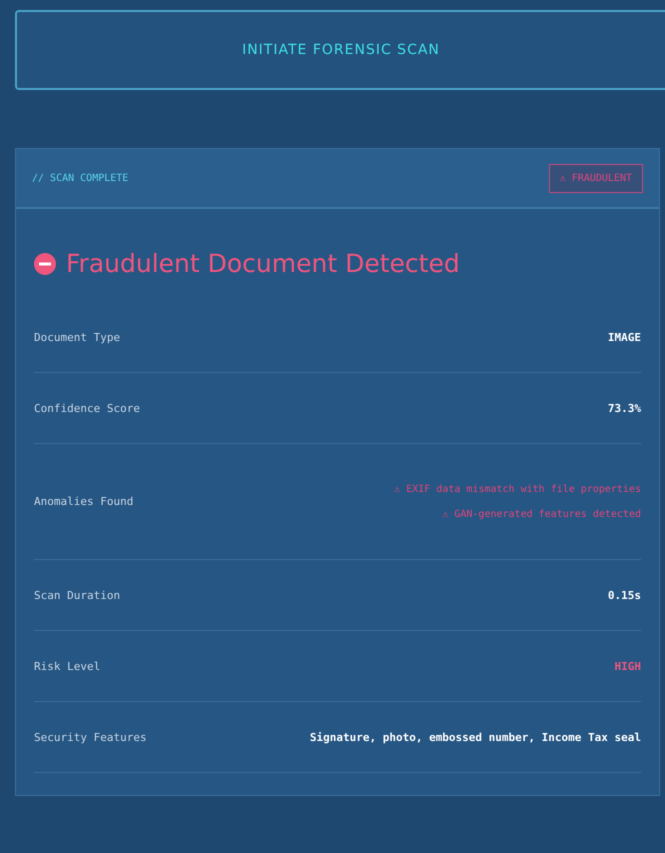  I want to click on field-value: 0.15s, so click(624, 595).